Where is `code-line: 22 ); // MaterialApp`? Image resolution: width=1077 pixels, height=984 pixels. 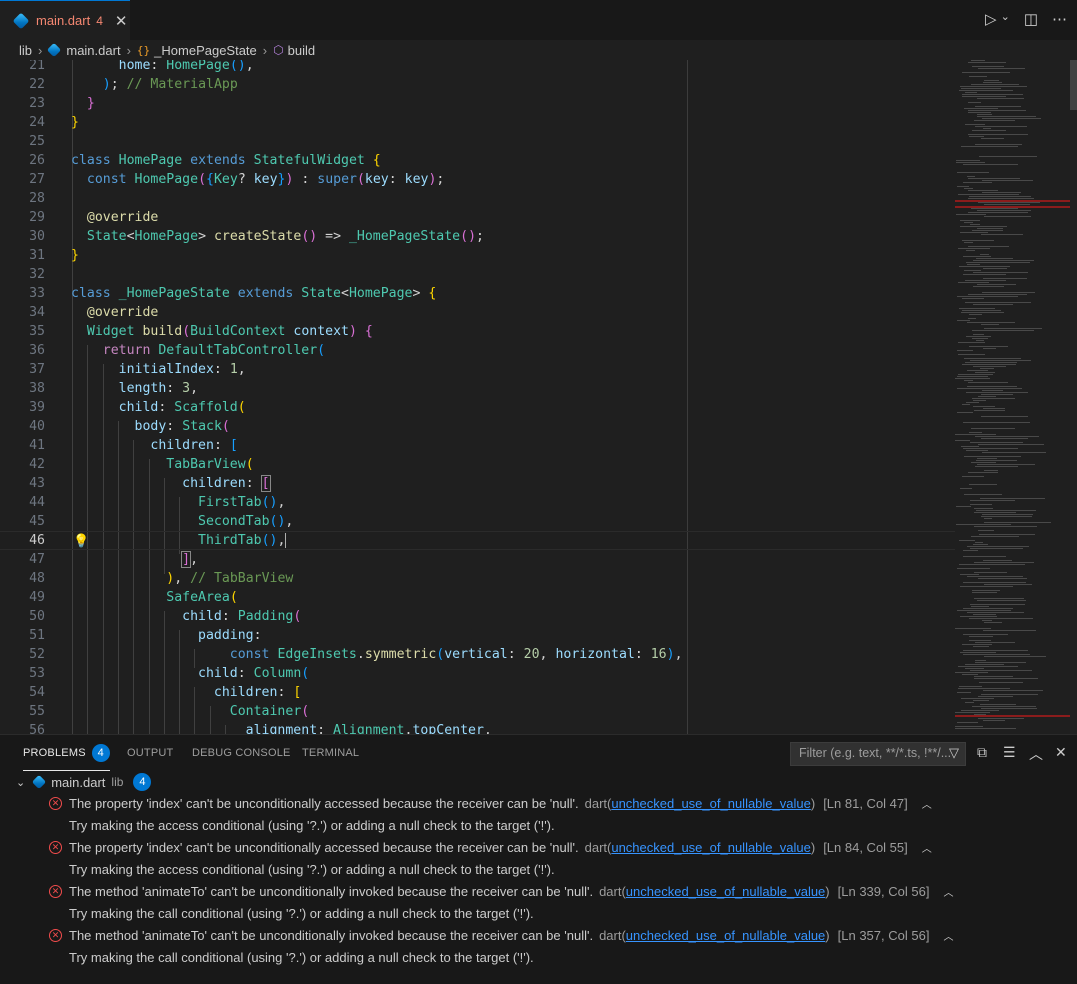
code-line: 22 ); // MaterialApp is located at coordinates (133, 84).